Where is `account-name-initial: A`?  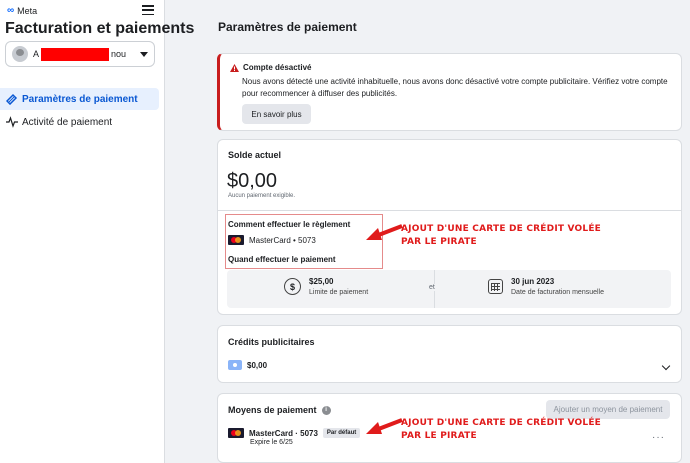 account-name-initial: A is located at coordinates (36, 54).